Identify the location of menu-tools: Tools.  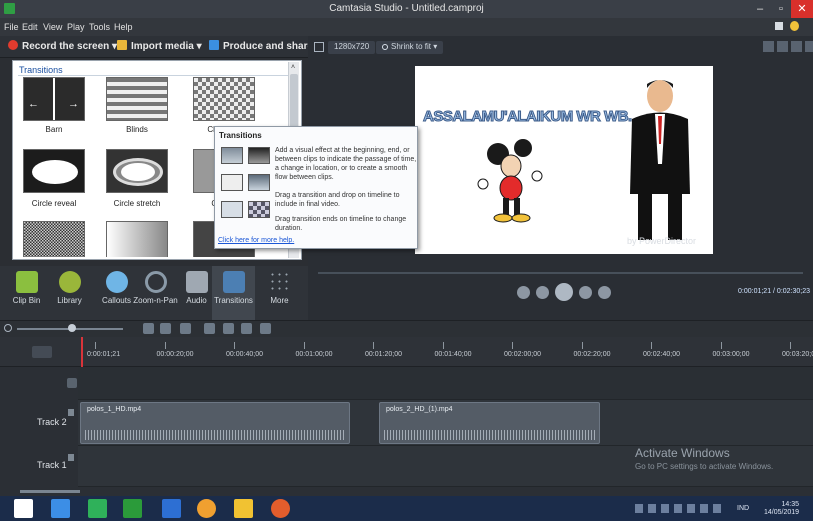
(99, 27).